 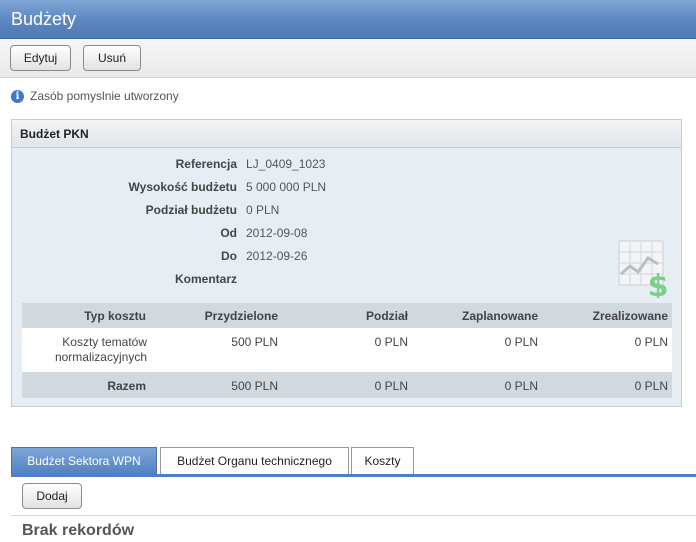 I want to click on label-to: Do, so click(x=229, y=256).